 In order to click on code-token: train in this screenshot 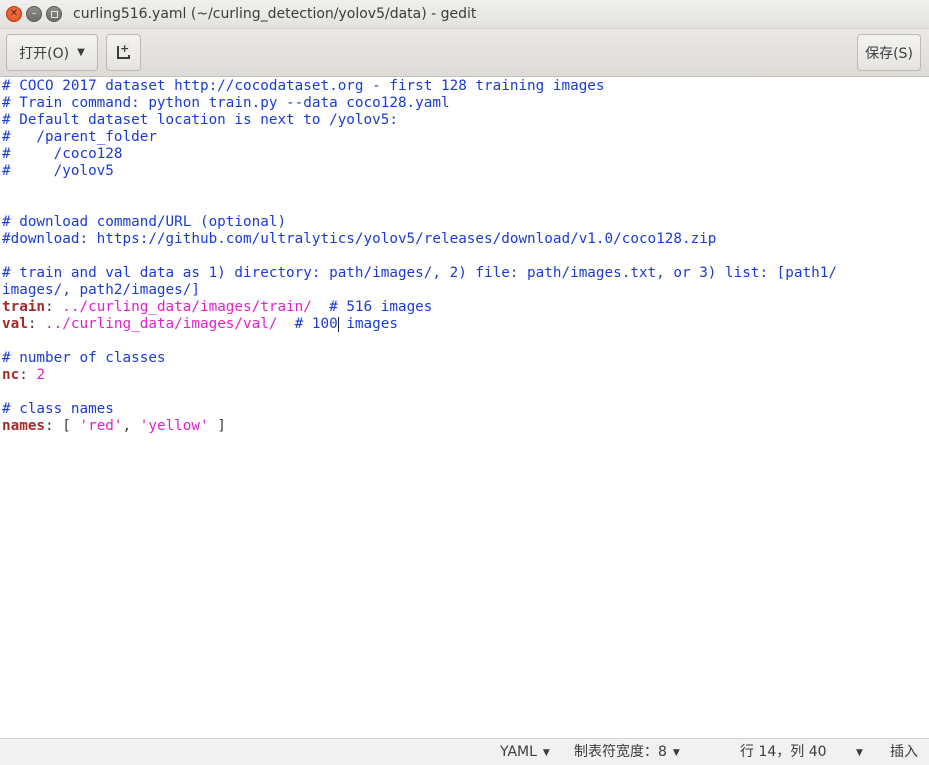, I will do `click(24, 307)`.